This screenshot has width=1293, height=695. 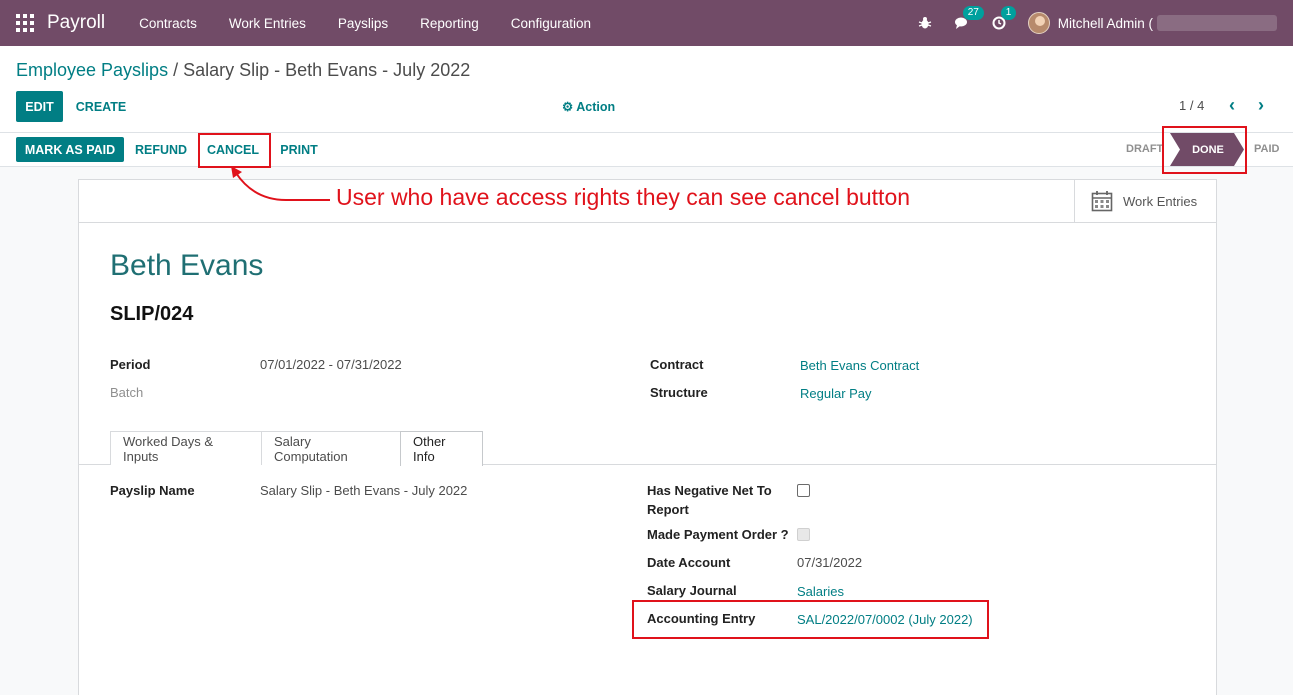 What do you see at coordinates (441, 448) in the screenshot?
I see `tab-other-info: Other Info` at bounding box center [441, 448].